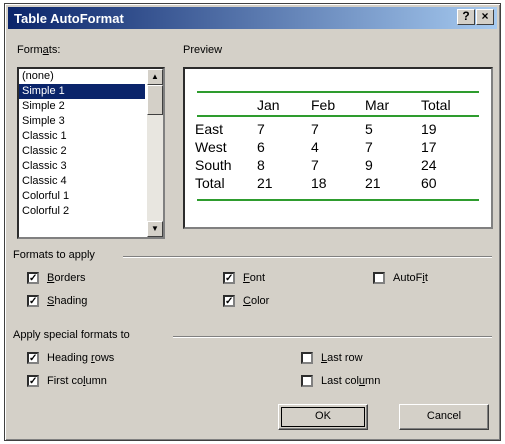  I want to click on font-label-rest: ont, so click(257, 278).